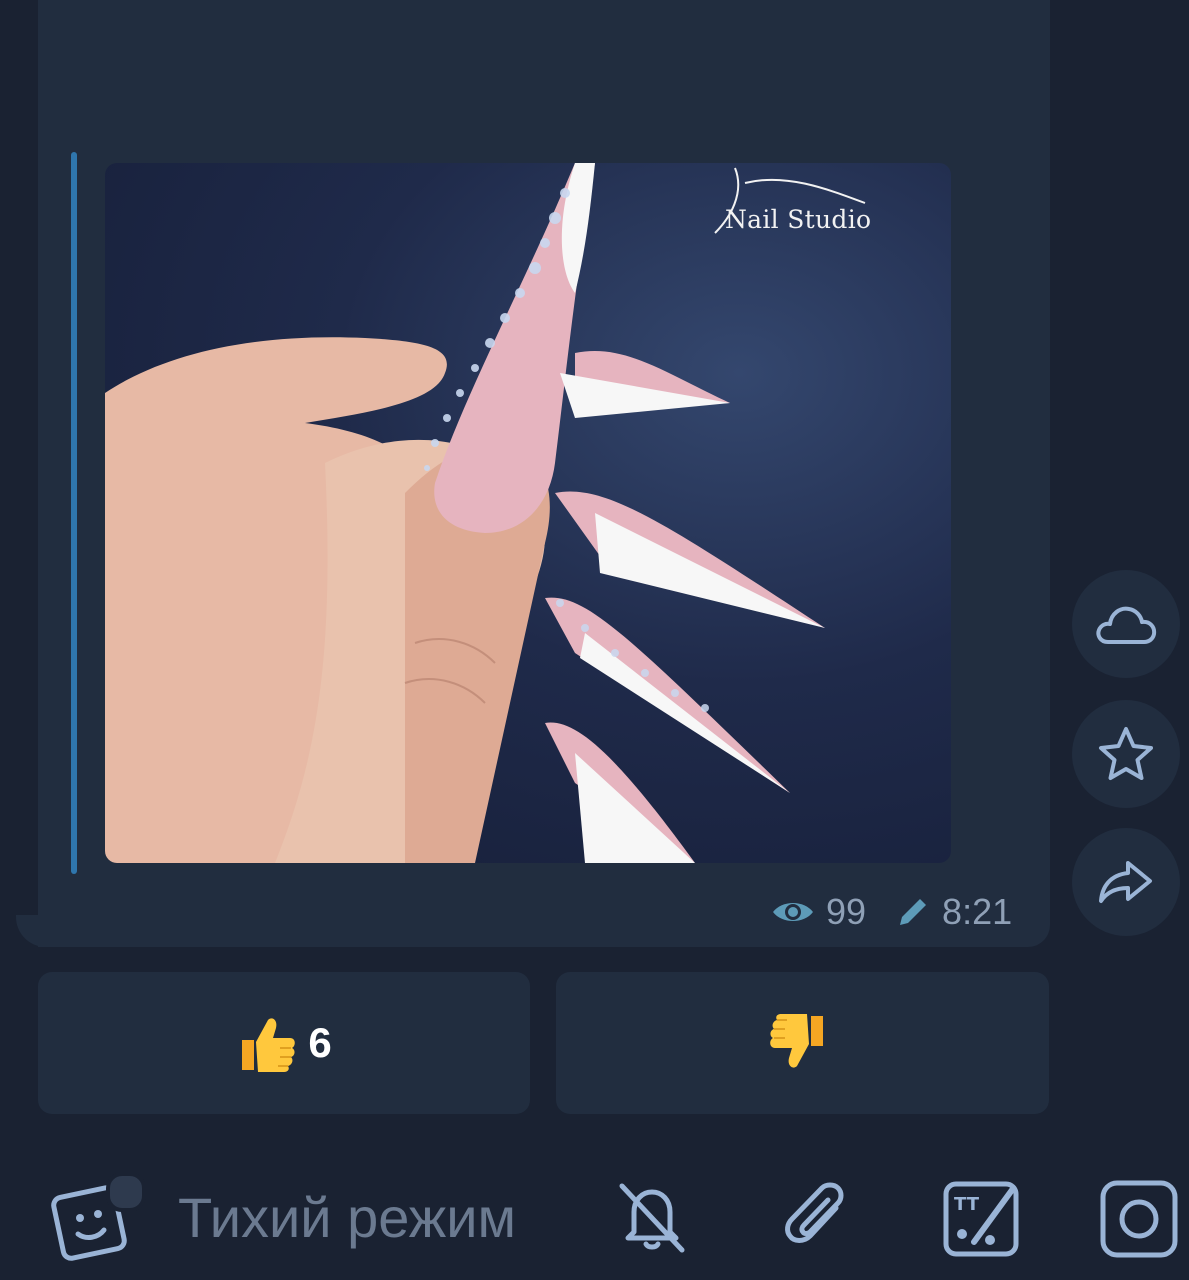 The width and height of the screenshot is (1189, 1280). Describe the element at coordinates (967, 1204) in the screenshot. I see `svg-text: TT` at that location.